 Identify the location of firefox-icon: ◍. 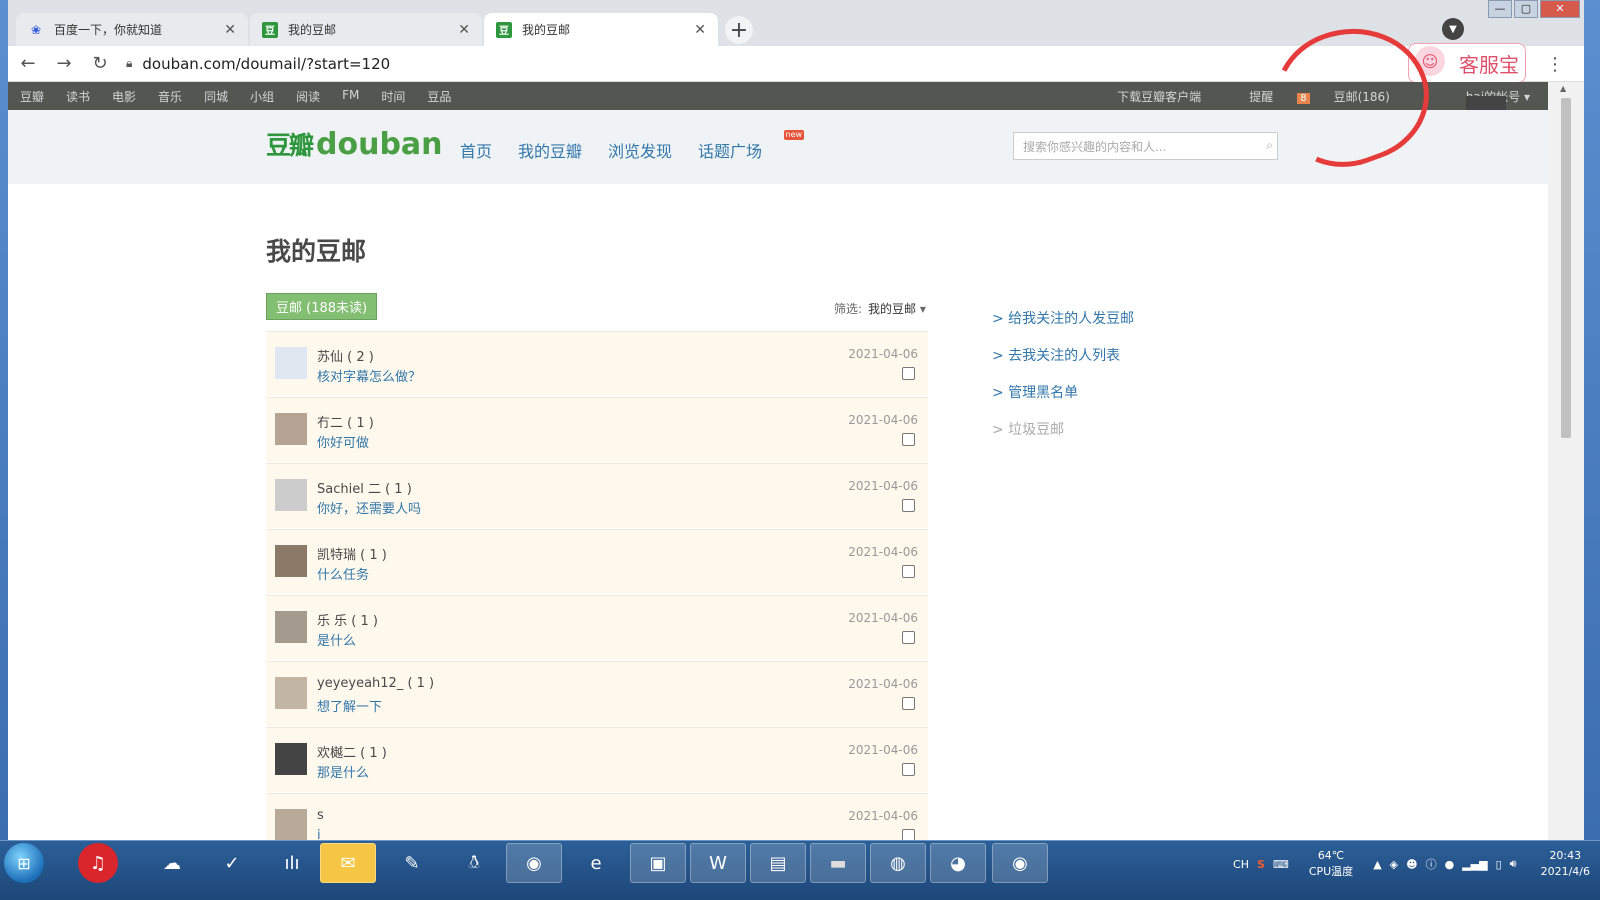
(898, 863).